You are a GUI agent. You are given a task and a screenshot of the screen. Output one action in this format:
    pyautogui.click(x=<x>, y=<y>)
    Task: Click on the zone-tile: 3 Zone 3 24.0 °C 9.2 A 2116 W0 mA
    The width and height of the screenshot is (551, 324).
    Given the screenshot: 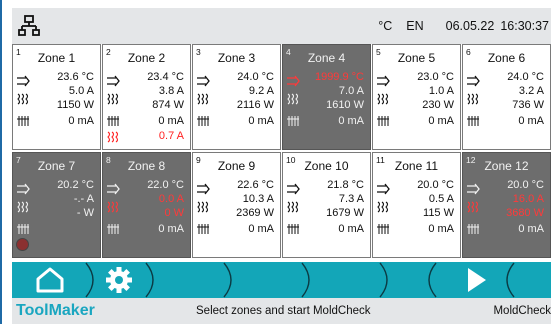 What is the action you would take?
    pyautogui.click(x=236, y=97)
    